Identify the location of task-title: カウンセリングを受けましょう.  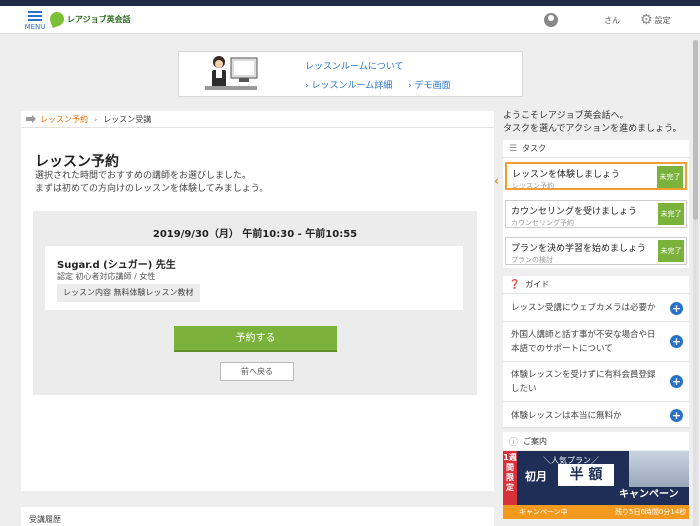
(574, 212).